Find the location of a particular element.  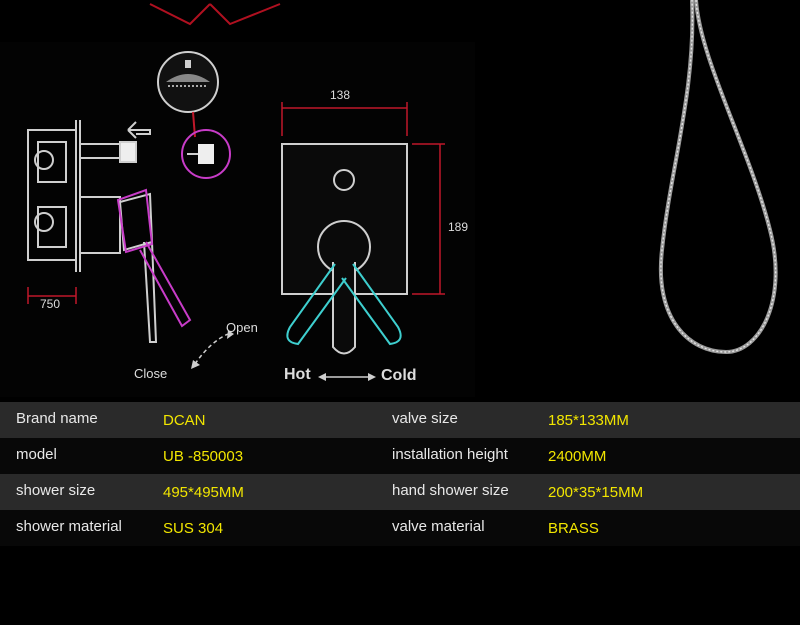

spec-value-installation-height: 2400MM is located at coordinates (577, 456).